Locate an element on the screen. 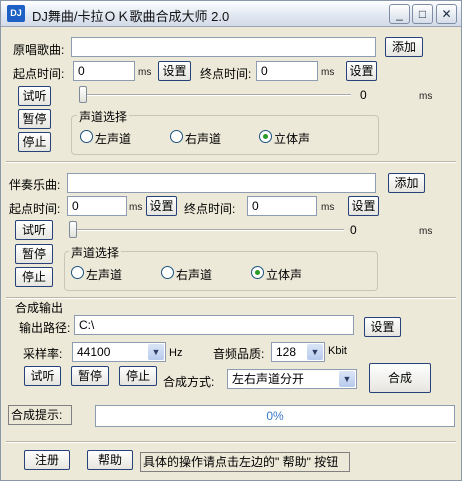 The image size is (462, 481). original-slider-unit: ms is located at coordinates (426, 96).